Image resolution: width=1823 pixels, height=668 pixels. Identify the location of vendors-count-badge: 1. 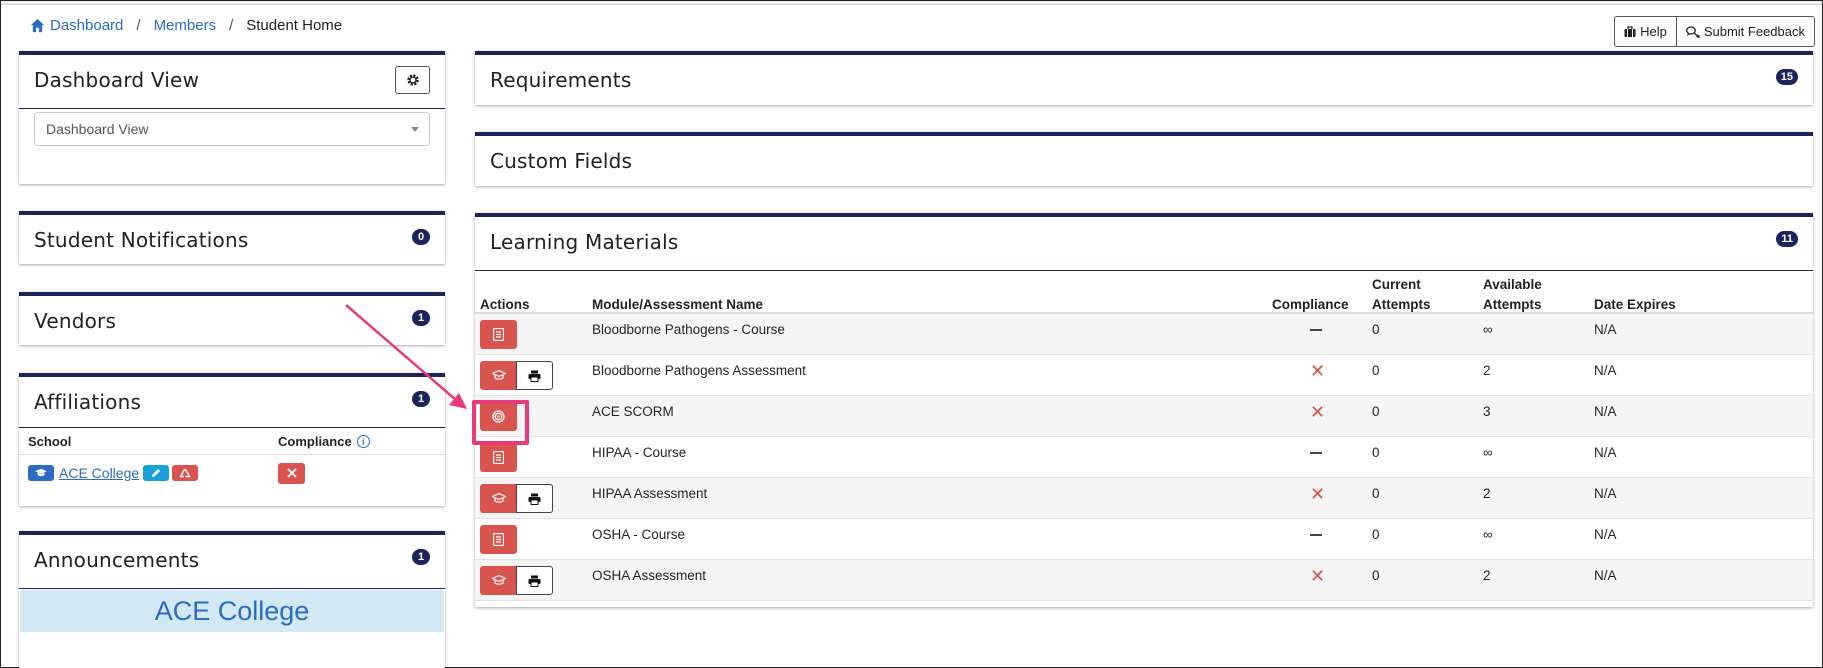
(421, 318).